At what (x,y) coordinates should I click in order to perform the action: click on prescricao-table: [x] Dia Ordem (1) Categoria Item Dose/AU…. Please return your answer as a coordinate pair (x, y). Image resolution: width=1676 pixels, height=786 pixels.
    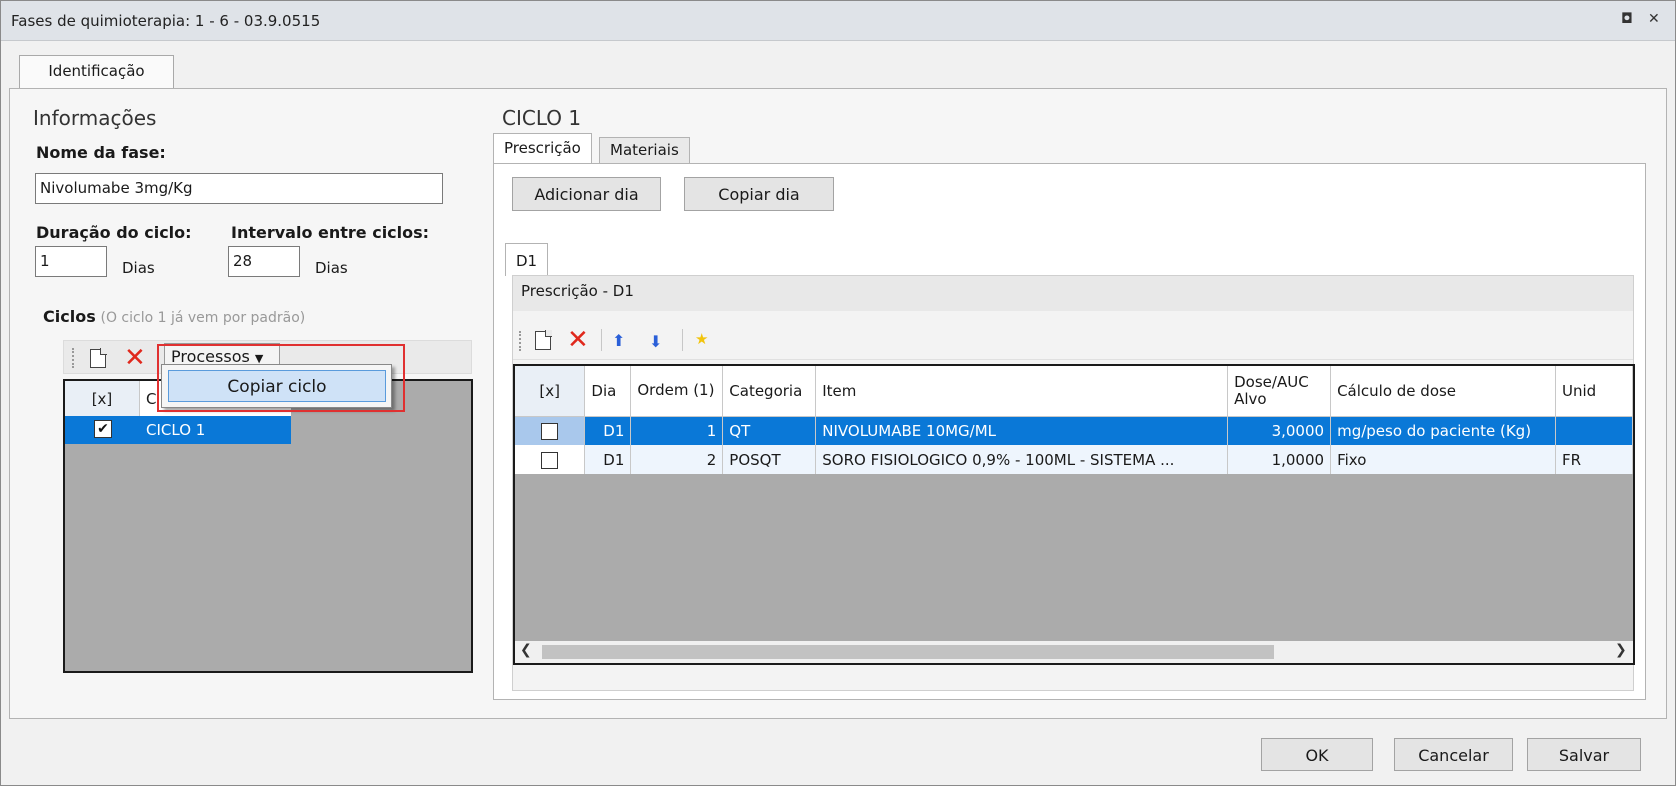
    Looking at the image, I should click on (1074, 420).